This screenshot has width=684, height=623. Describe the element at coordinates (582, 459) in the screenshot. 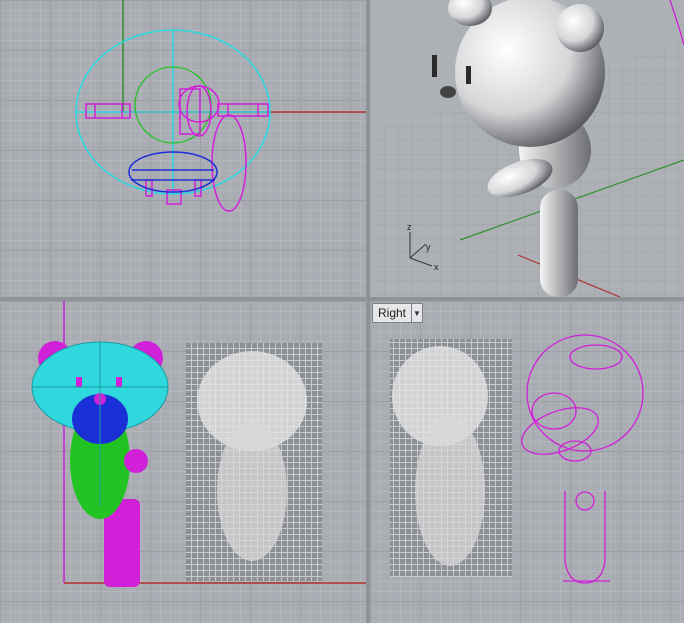

I see `bear-profile-curves` at that location.